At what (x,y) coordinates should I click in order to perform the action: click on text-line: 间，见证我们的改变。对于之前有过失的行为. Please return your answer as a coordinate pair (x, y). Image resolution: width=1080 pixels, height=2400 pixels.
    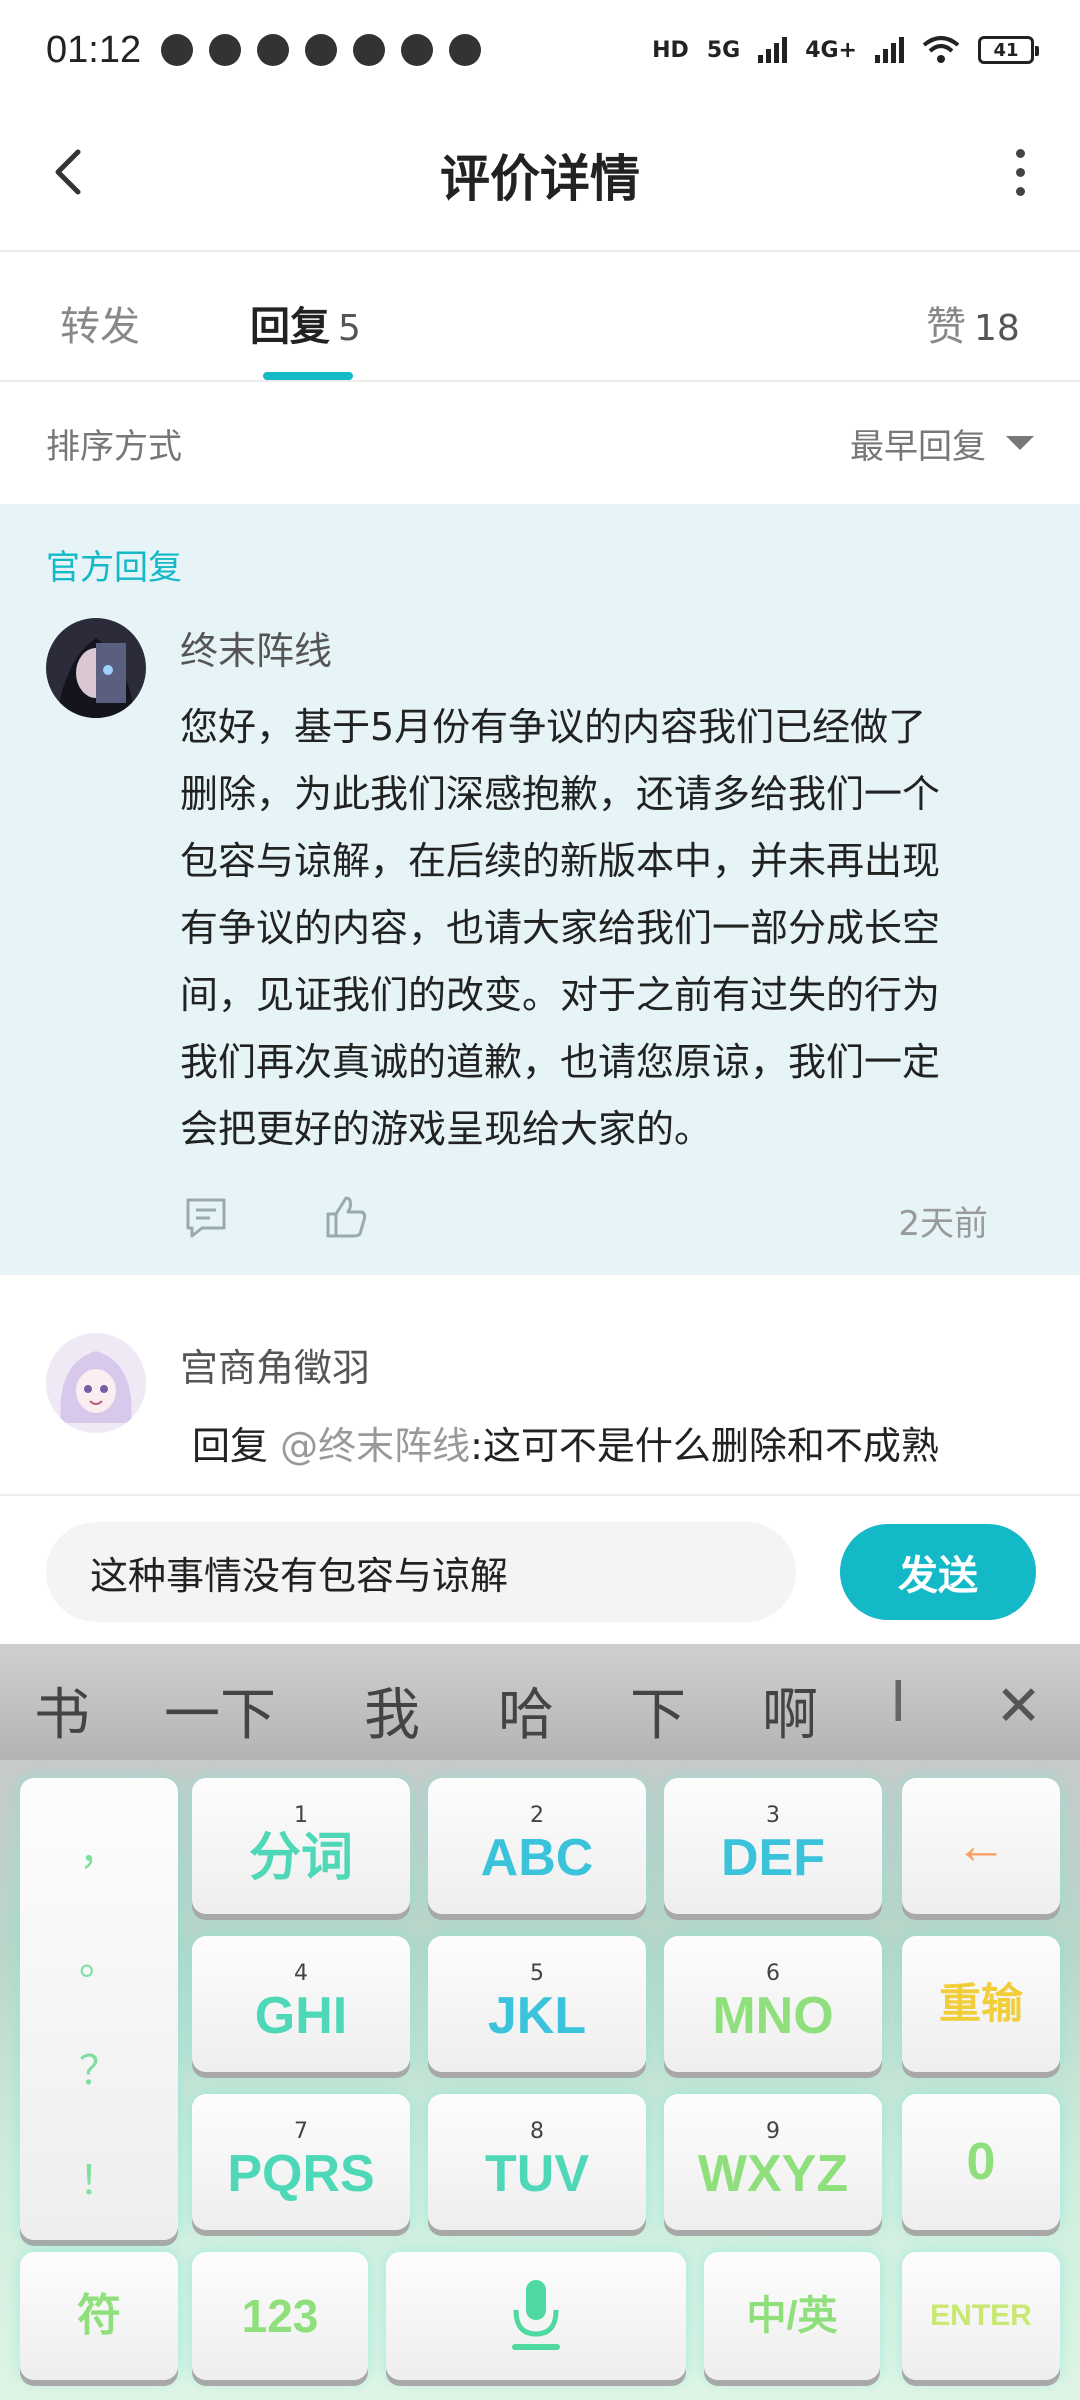
    Looking at the image, I should click on (560, 995).